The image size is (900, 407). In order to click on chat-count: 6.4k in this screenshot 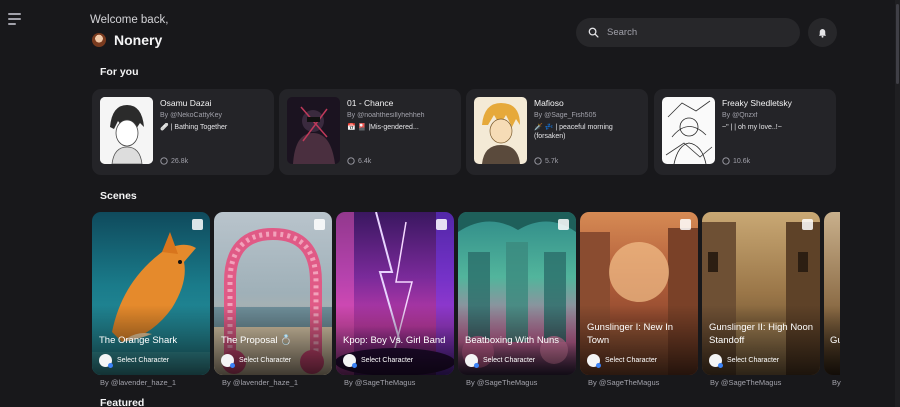, I will do `click(359, 161)`.